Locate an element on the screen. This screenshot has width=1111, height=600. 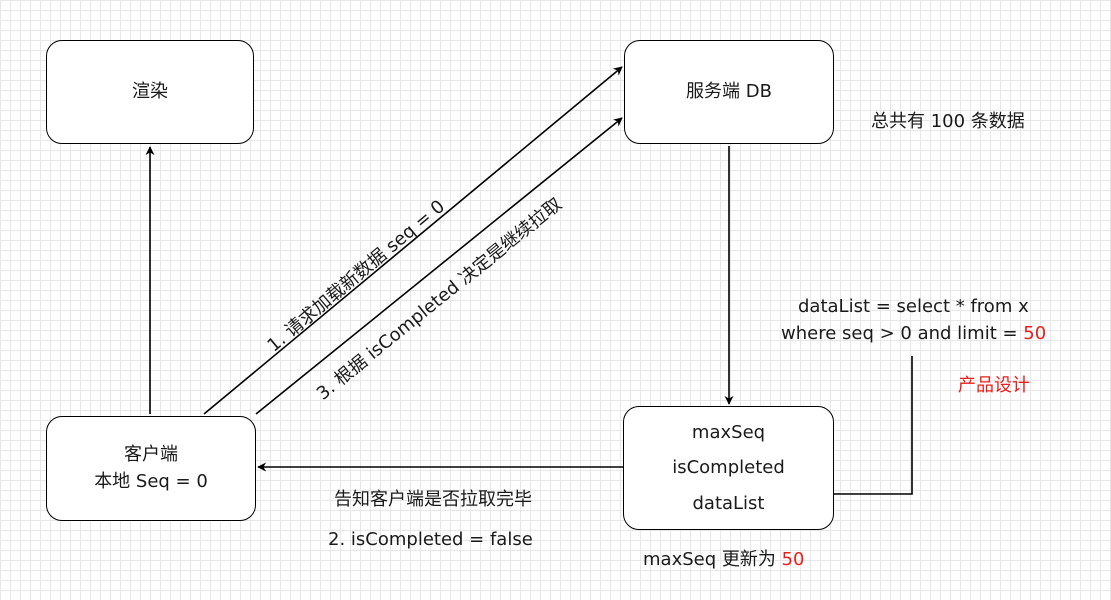
render-label: 渲染 is located at coordinates (150, 91).